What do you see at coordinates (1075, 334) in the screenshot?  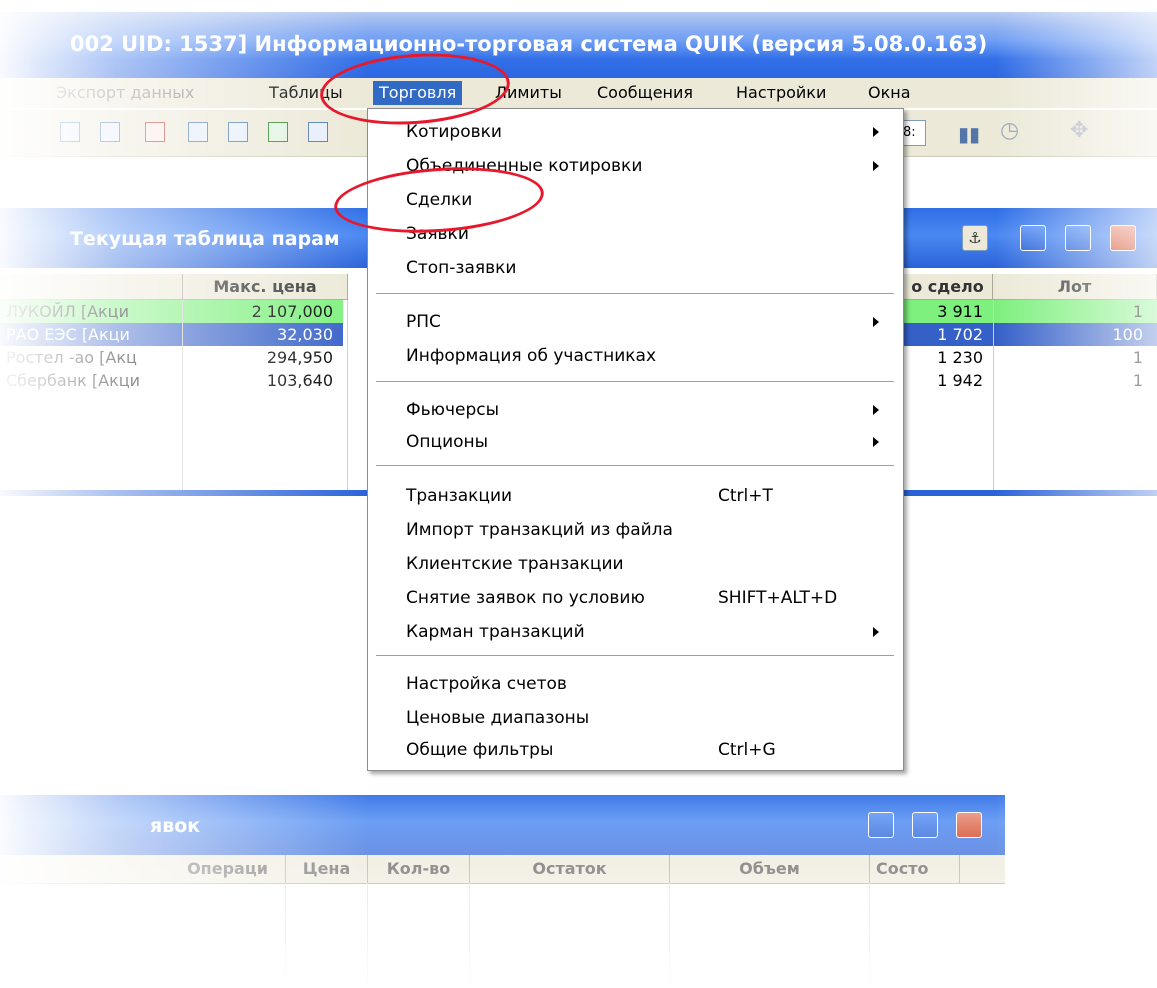 I see `row-lot: 100` at bounding box center [1075, 334].